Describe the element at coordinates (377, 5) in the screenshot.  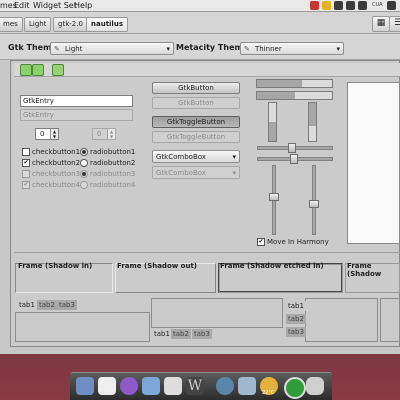
I see `tray-text: CUA` at that location.